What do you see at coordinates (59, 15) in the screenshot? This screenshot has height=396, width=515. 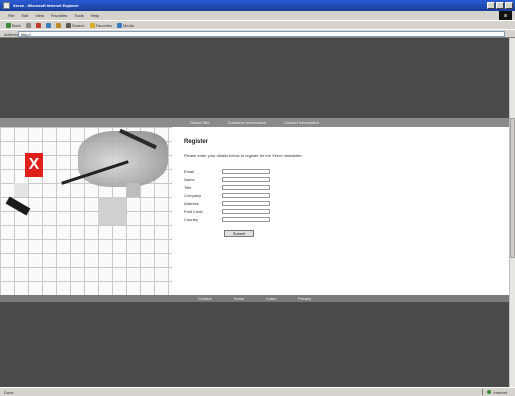 I see `menu-favorites: Favorites` at bounding box center [59, 15].